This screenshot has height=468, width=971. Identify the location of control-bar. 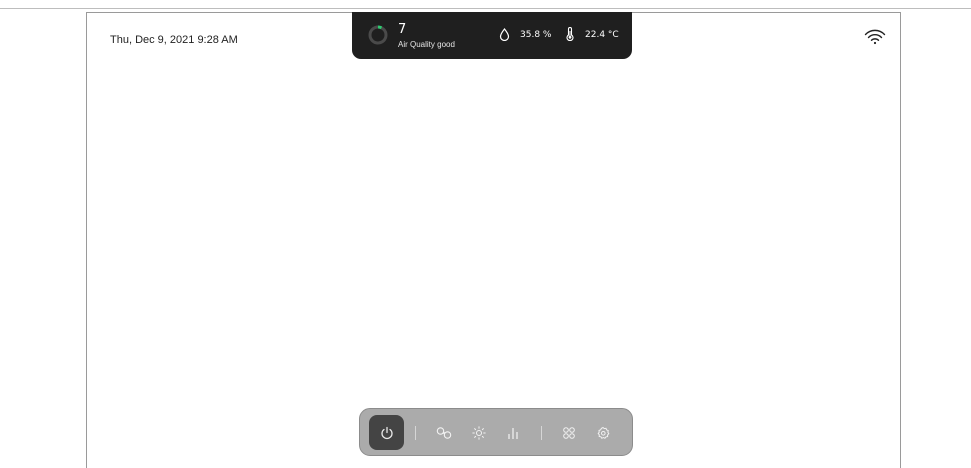
(496, 432).